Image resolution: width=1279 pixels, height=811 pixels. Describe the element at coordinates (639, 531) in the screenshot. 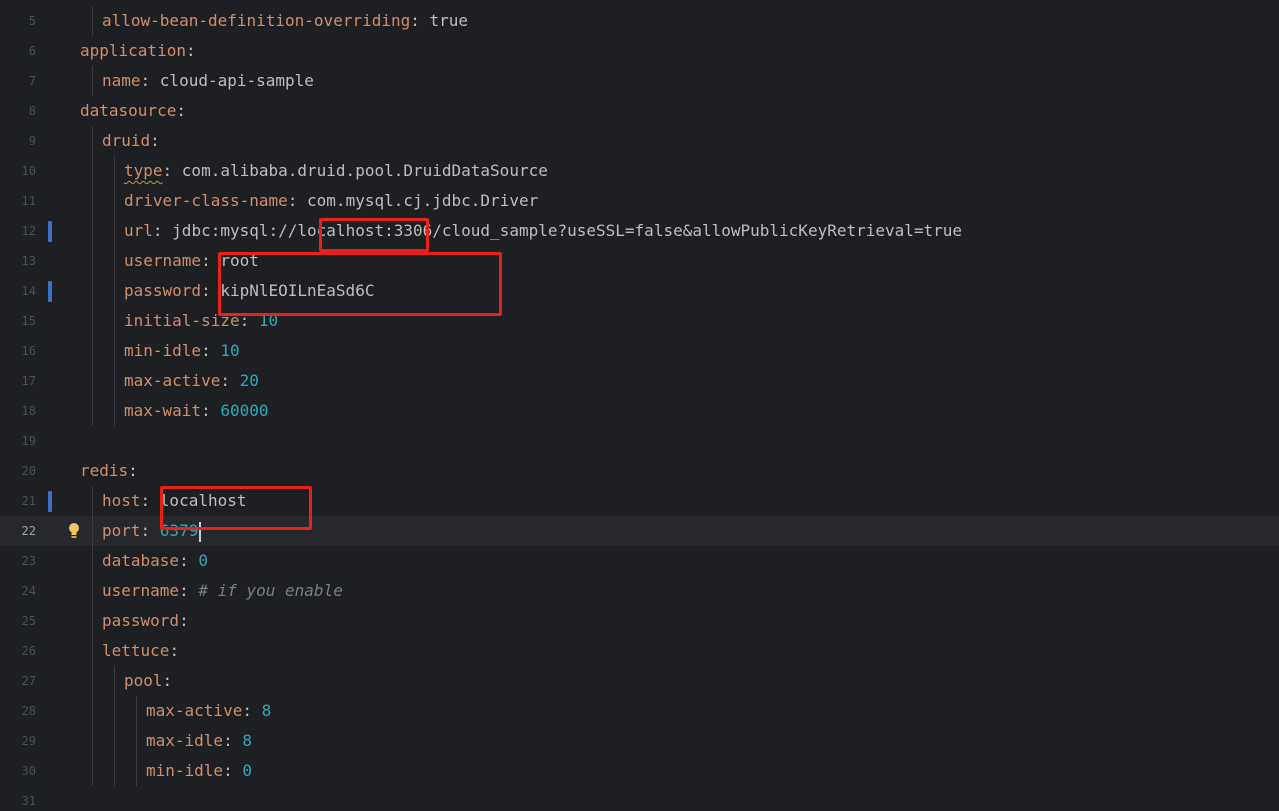

I see `code-line: 22 port: 6379` at that location.